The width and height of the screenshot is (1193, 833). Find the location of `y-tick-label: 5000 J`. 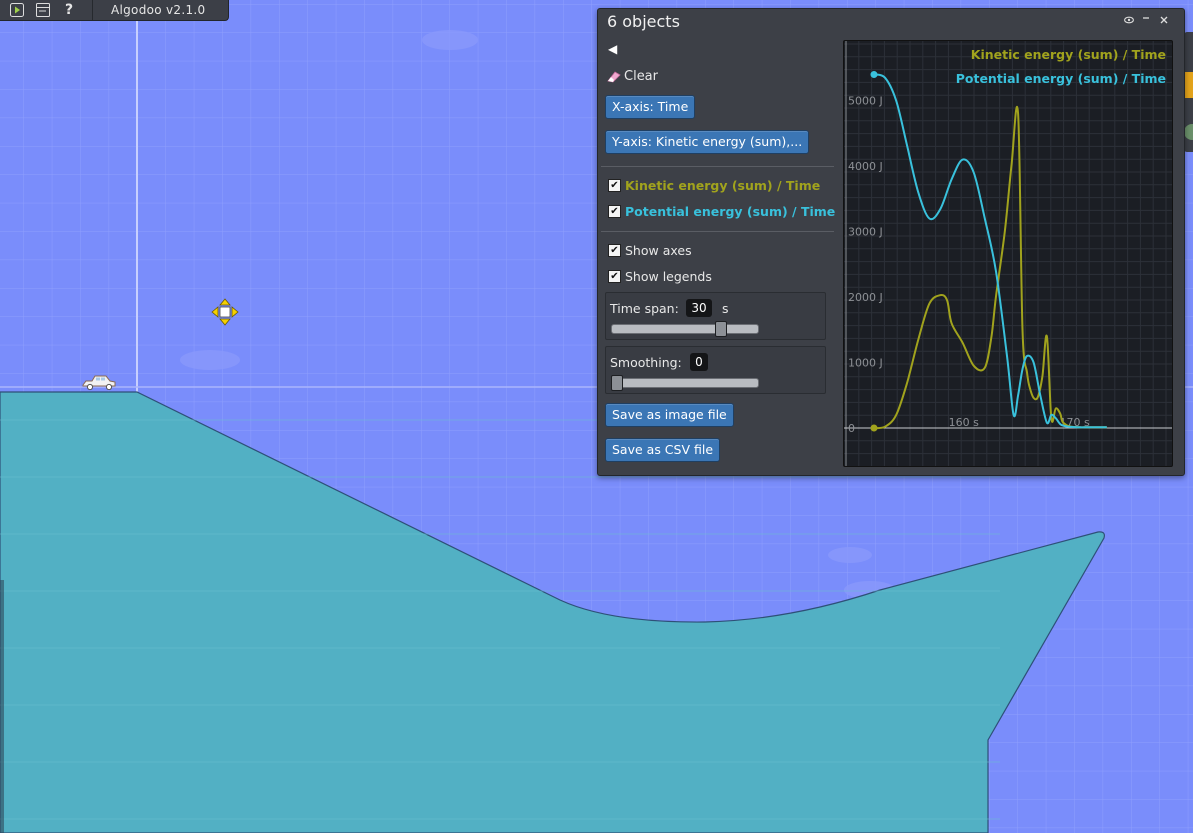

y-tick-label: 5000 J is located at coordinates (865, 101).